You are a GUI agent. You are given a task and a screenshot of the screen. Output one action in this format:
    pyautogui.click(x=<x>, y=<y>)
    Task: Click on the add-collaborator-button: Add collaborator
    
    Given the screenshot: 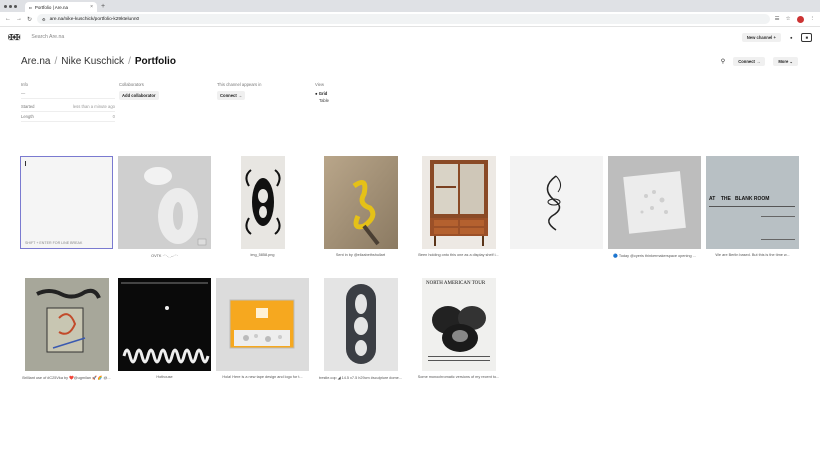 What is the action you would take?
    pyautogui.click(x=139, y=95)
    